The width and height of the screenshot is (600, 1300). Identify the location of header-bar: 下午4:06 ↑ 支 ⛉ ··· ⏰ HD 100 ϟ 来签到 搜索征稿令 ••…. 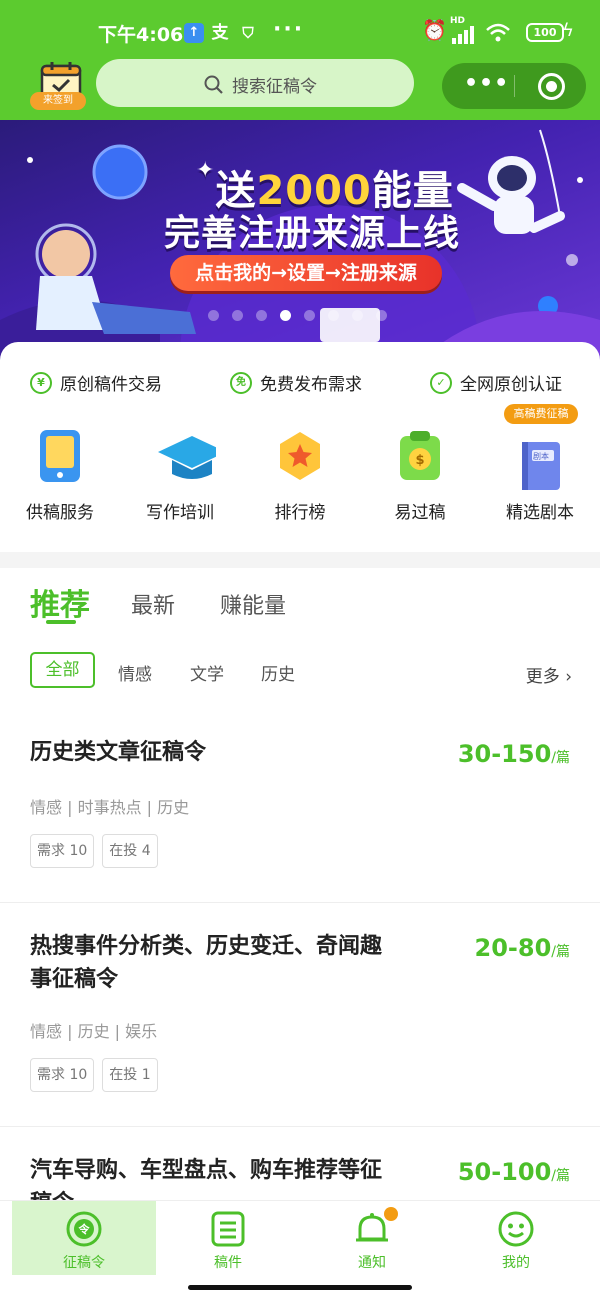
(300, 60).